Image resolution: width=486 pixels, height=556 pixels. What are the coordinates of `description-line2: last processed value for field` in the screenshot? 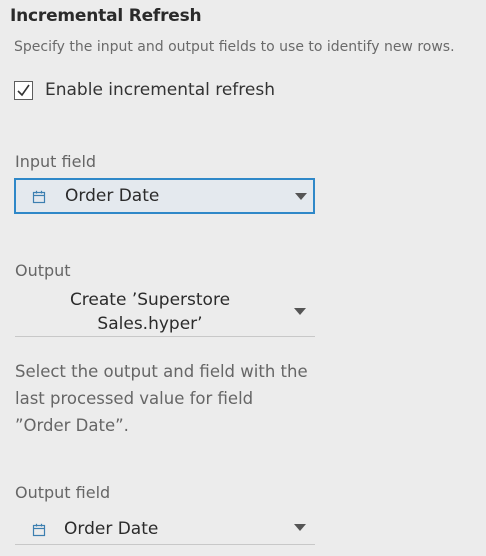 It's located at (134, 398).